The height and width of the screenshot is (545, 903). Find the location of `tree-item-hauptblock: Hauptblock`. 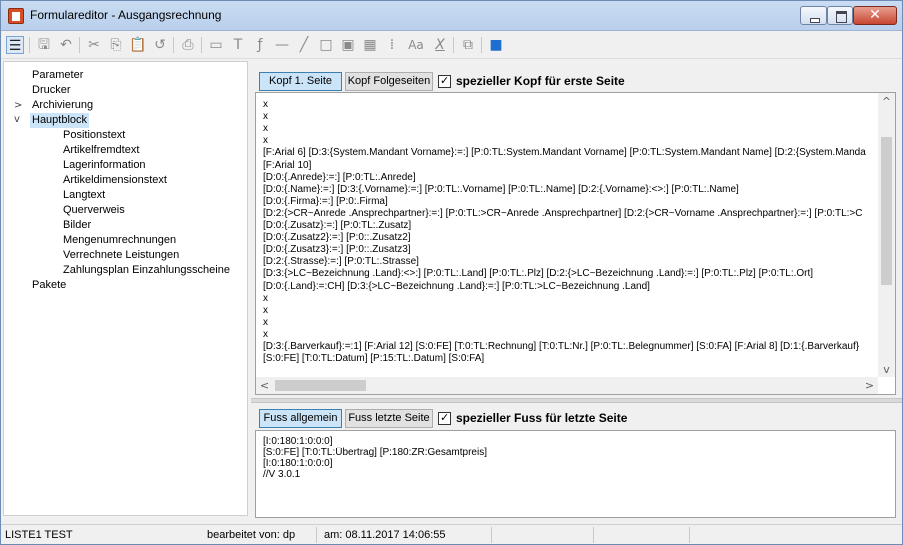

tree-item-hauptblock: Hauptblock is located at coordinates (60, 120).